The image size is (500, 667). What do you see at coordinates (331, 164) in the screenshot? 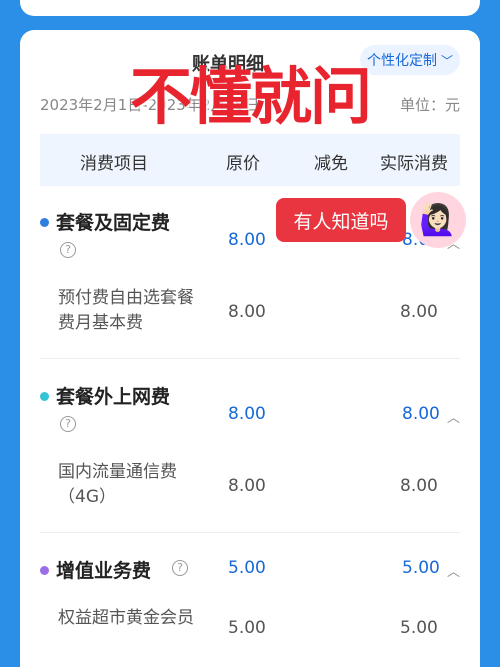
I see `column-header-discount: 减免` at bounding box center [331, 164].